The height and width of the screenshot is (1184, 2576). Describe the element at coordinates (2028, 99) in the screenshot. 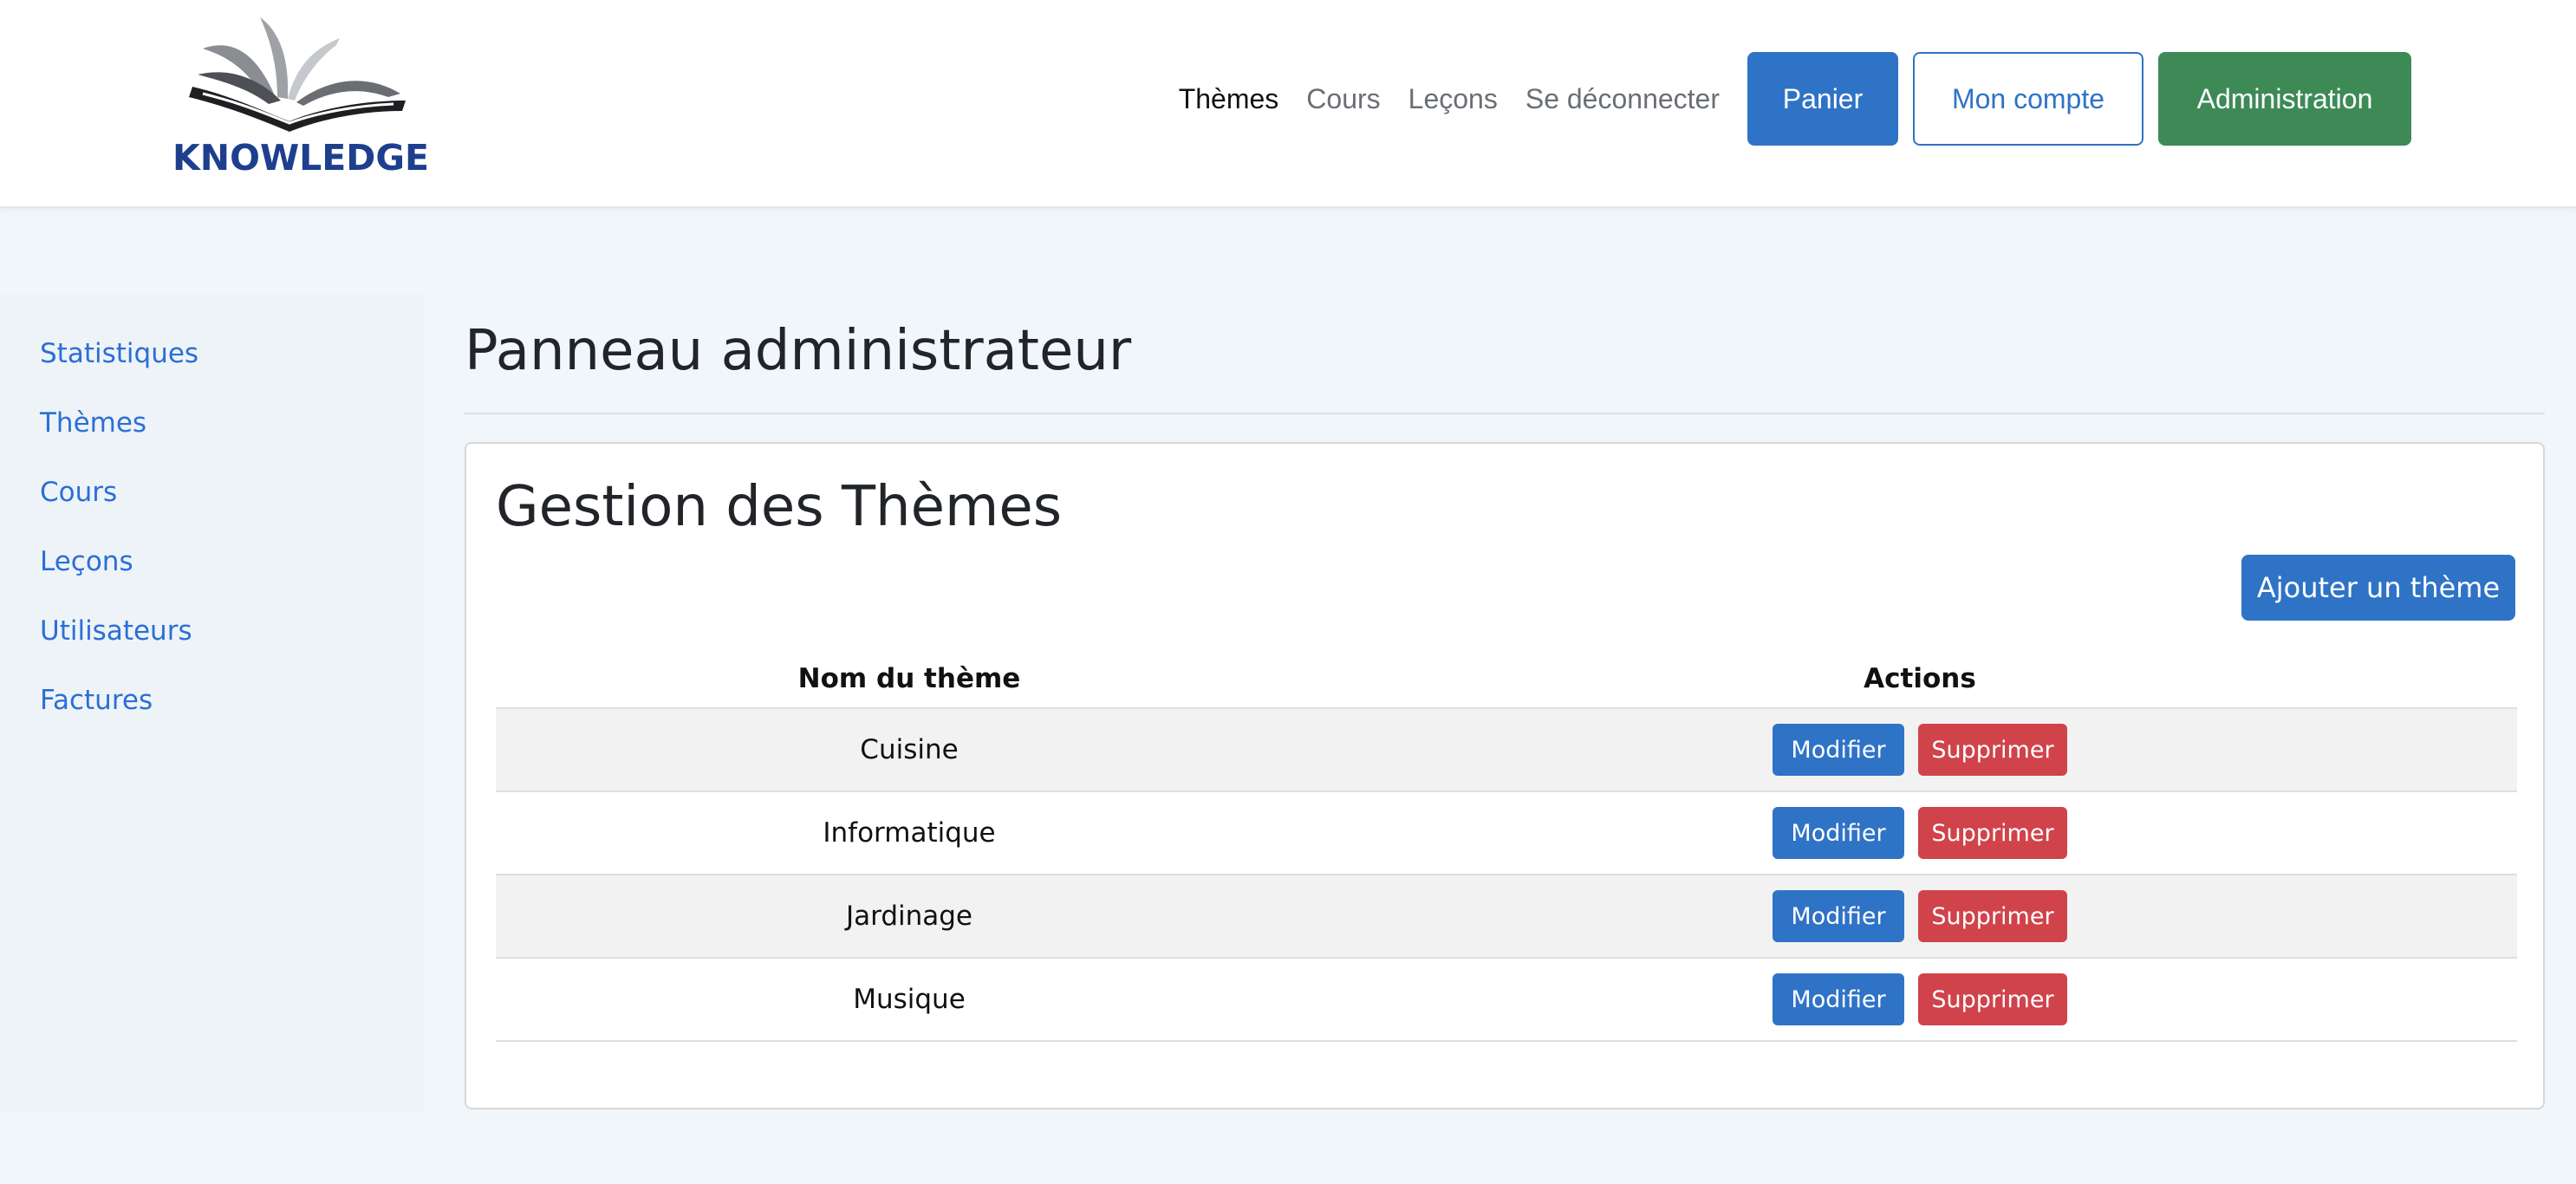

I see `my-account-button: Mon compte` at that location.